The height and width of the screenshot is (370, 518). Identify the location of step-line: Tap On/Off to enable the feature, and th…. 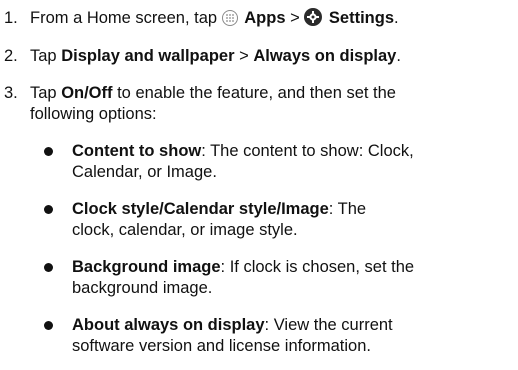
(270, 93).